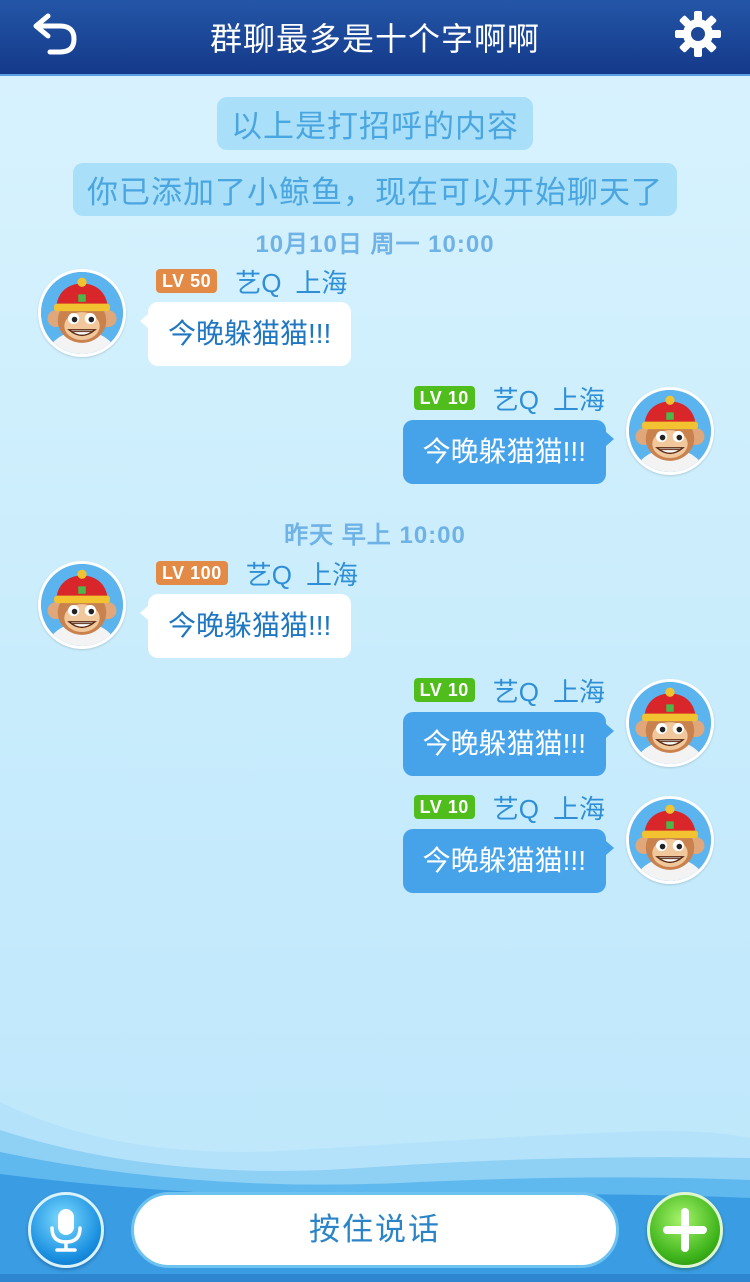  I want to click on microphone-icon, so click(66, 1230).